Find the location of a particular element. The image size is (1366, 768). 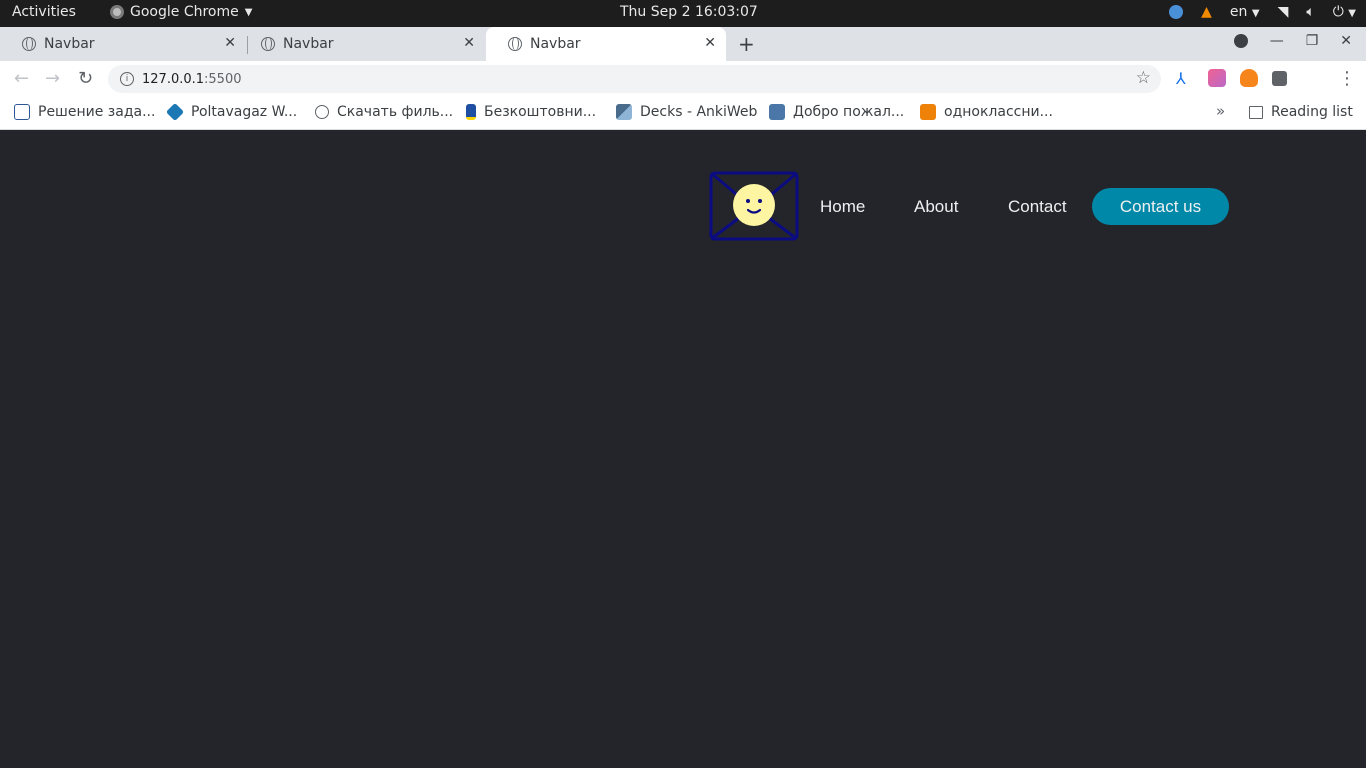

ok-icon is located at coordinates (928, 112).